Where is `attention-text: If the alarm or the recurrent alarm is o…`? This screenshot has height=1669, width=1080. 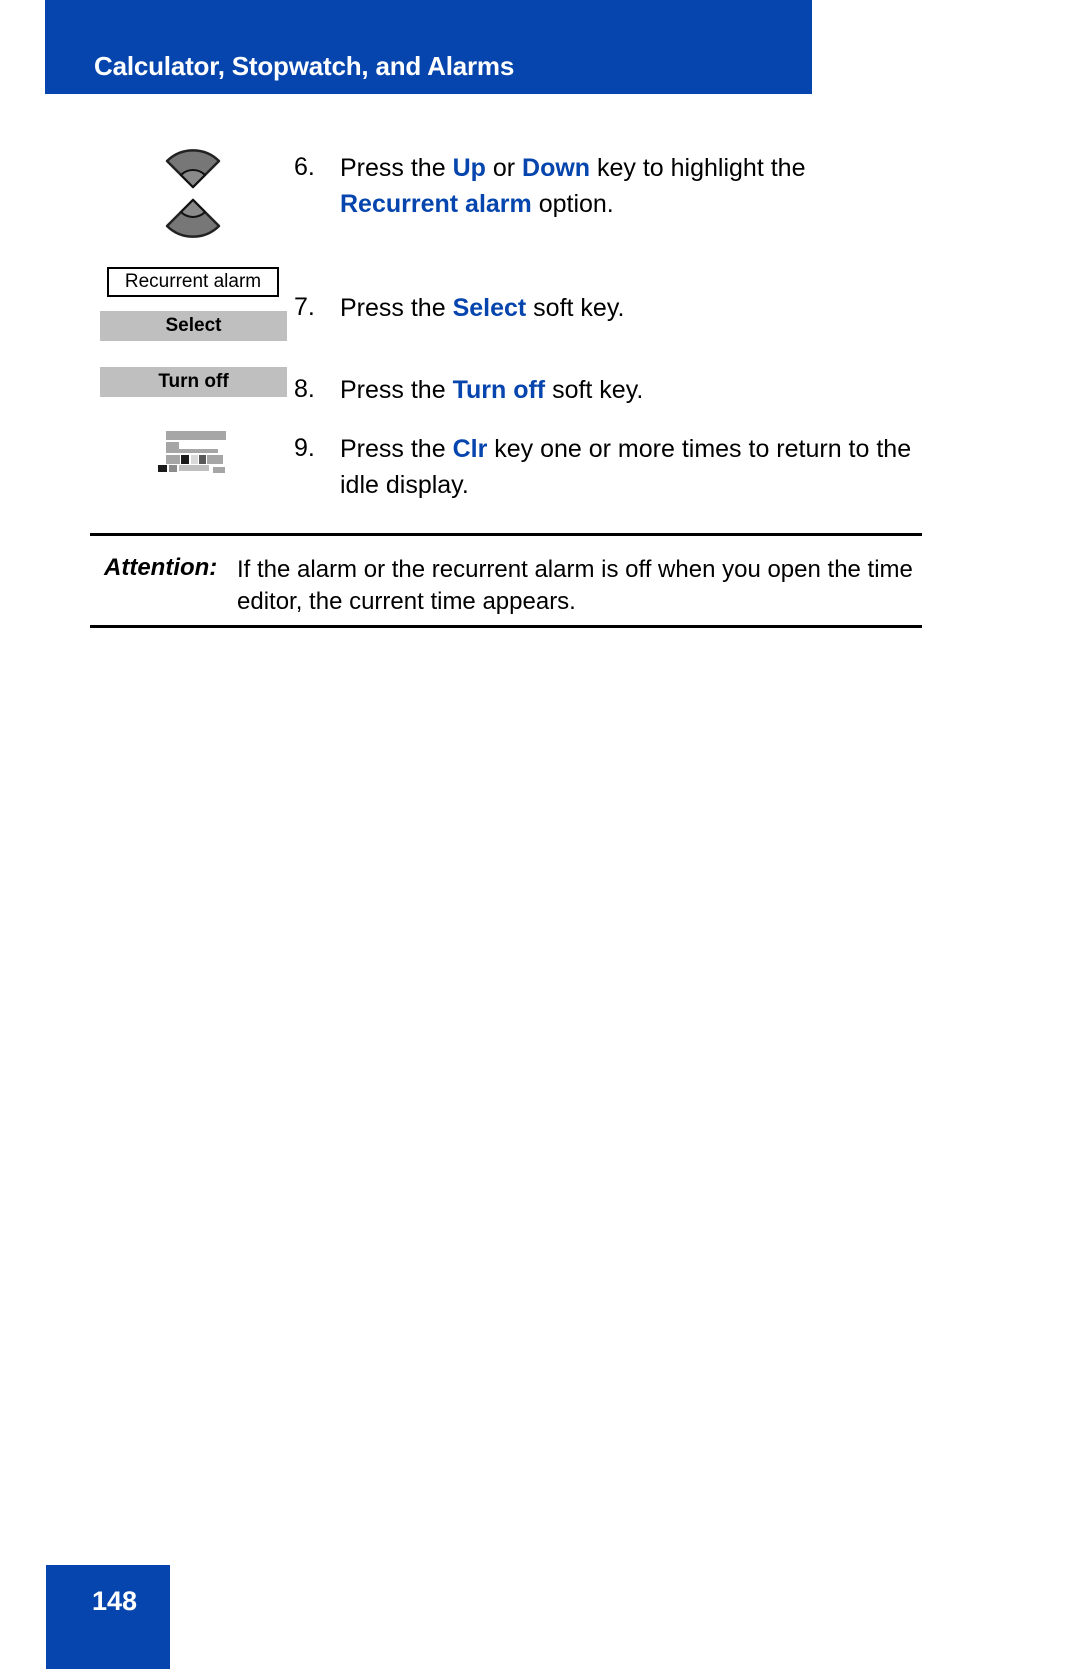
attention-text: If the alarm or the recurrent alarm is o… is located at coordinates (575, 585).